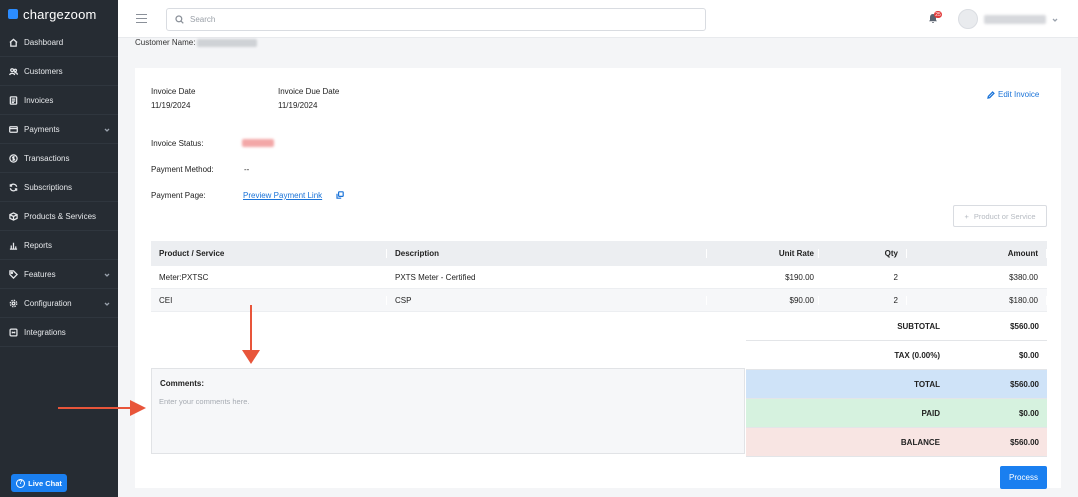 Image resolution: width=1078 pixels, height=497 pixels. What do you see at coordinates (43, 71) in the screenshot?
I see `sidebar-item-label: Customers` at bounding box center [43, 71].